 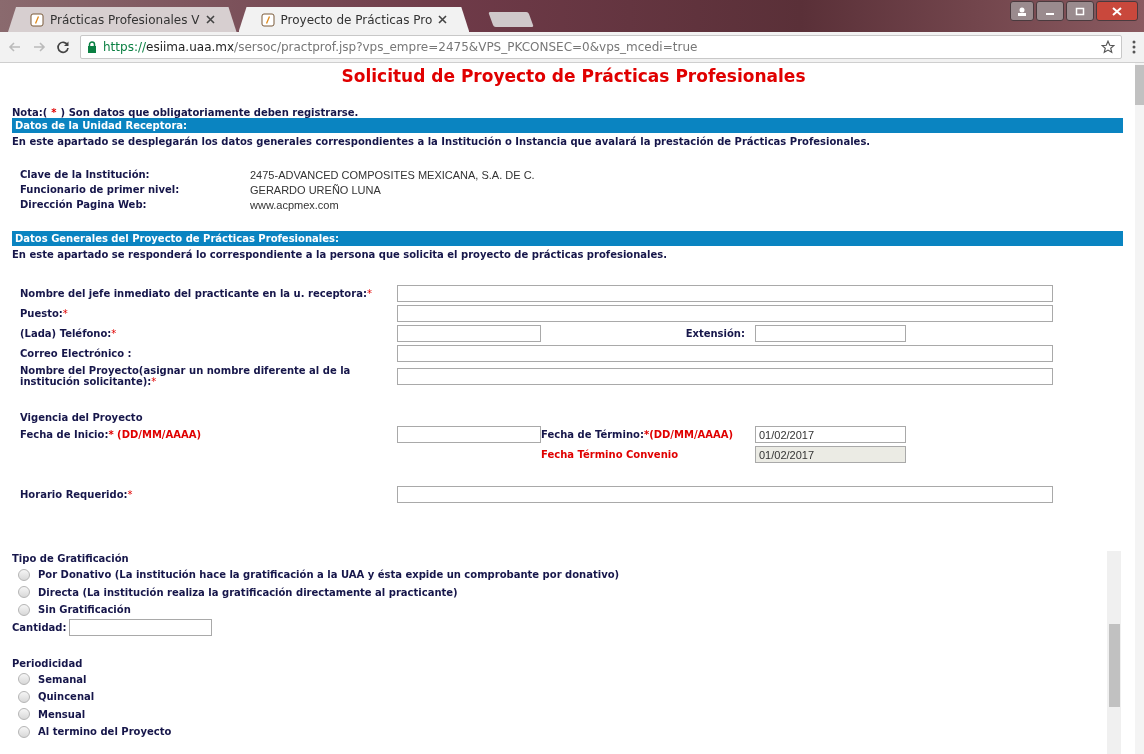 I want to click on address-bar: https://esiima.uaa.mx/sersoc/practprof.jsp?vps_empre=2475&VPS_PKCONSEC=0&vps_mcedi=true, so click(x=601, y=47).